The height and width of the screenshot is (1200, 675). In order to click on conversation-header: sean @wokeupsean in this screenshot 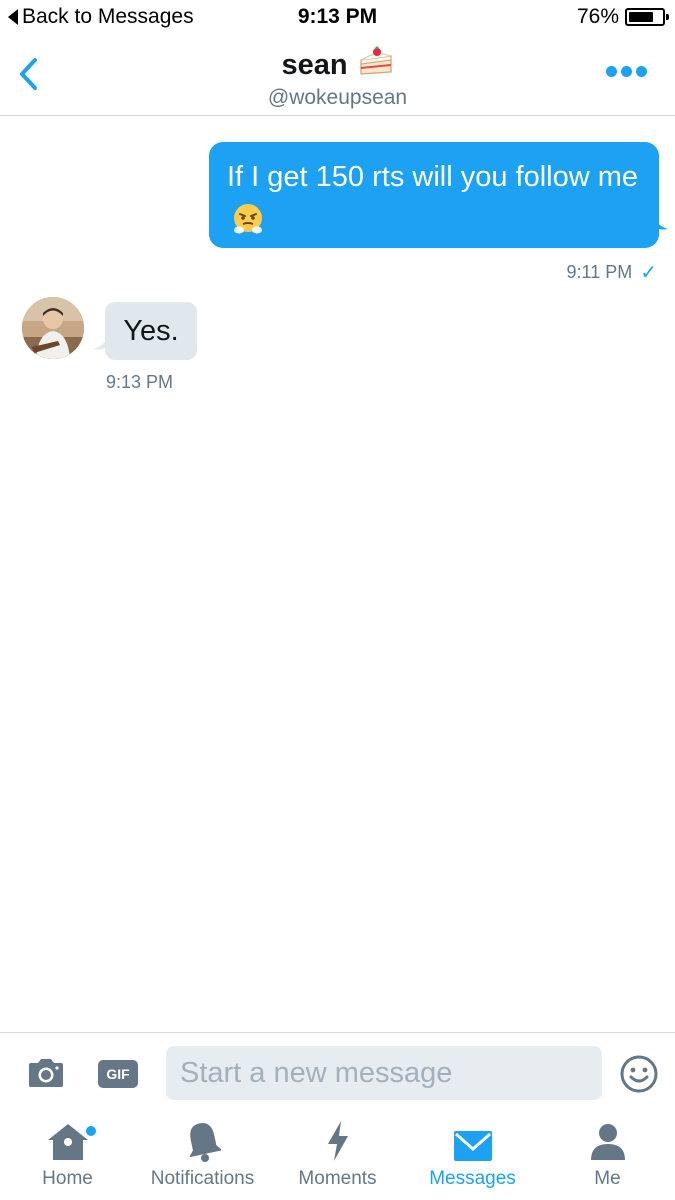, I will do `click(337, 77)`.